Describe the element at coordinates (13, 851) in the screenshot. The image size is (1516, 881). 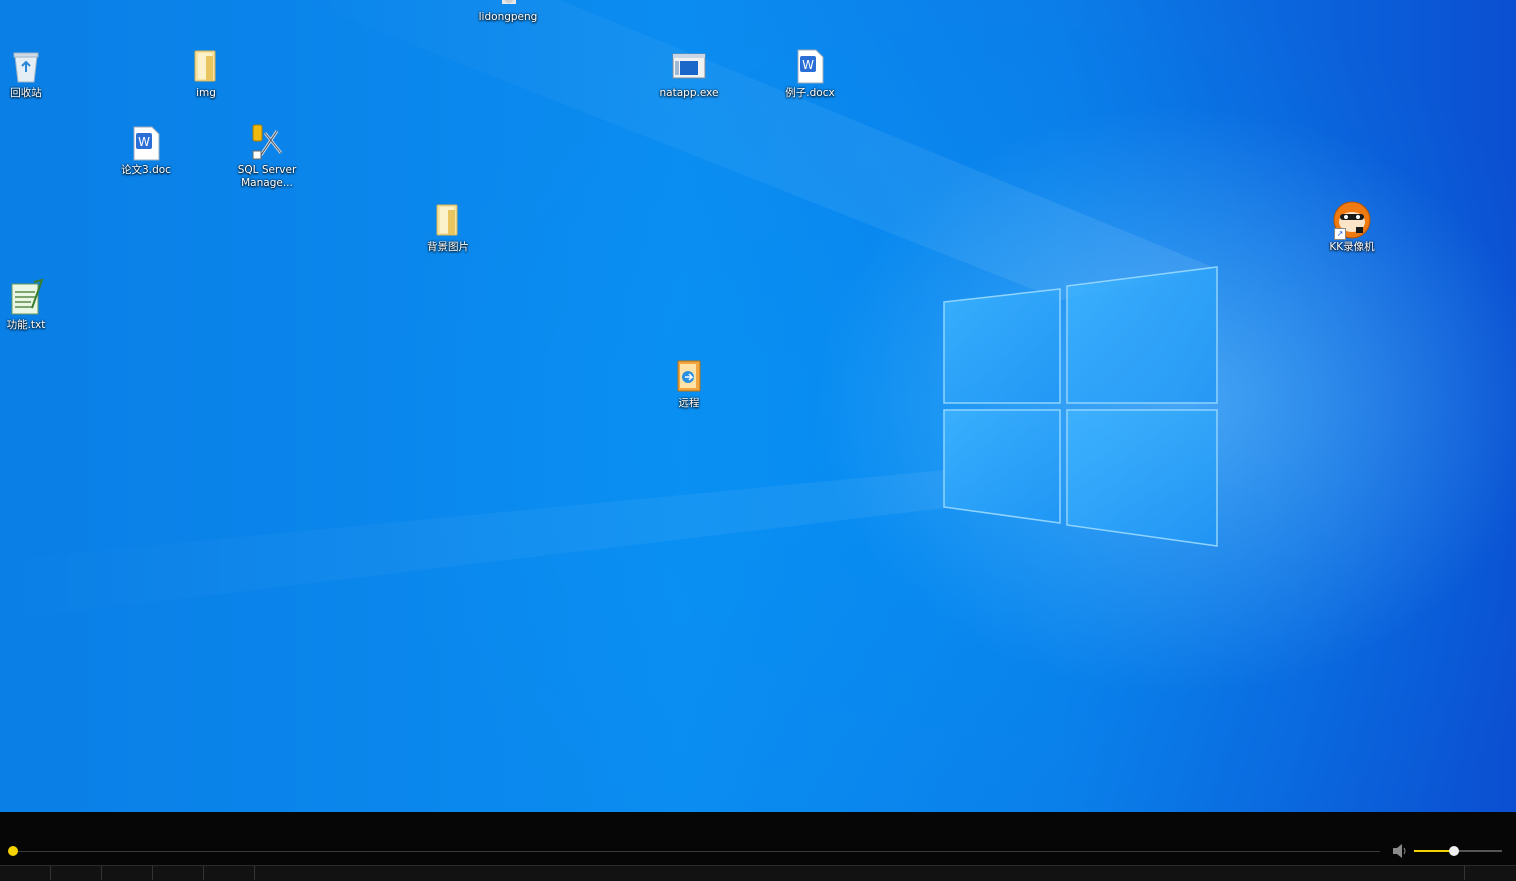
I see `progress-handle` at that location.